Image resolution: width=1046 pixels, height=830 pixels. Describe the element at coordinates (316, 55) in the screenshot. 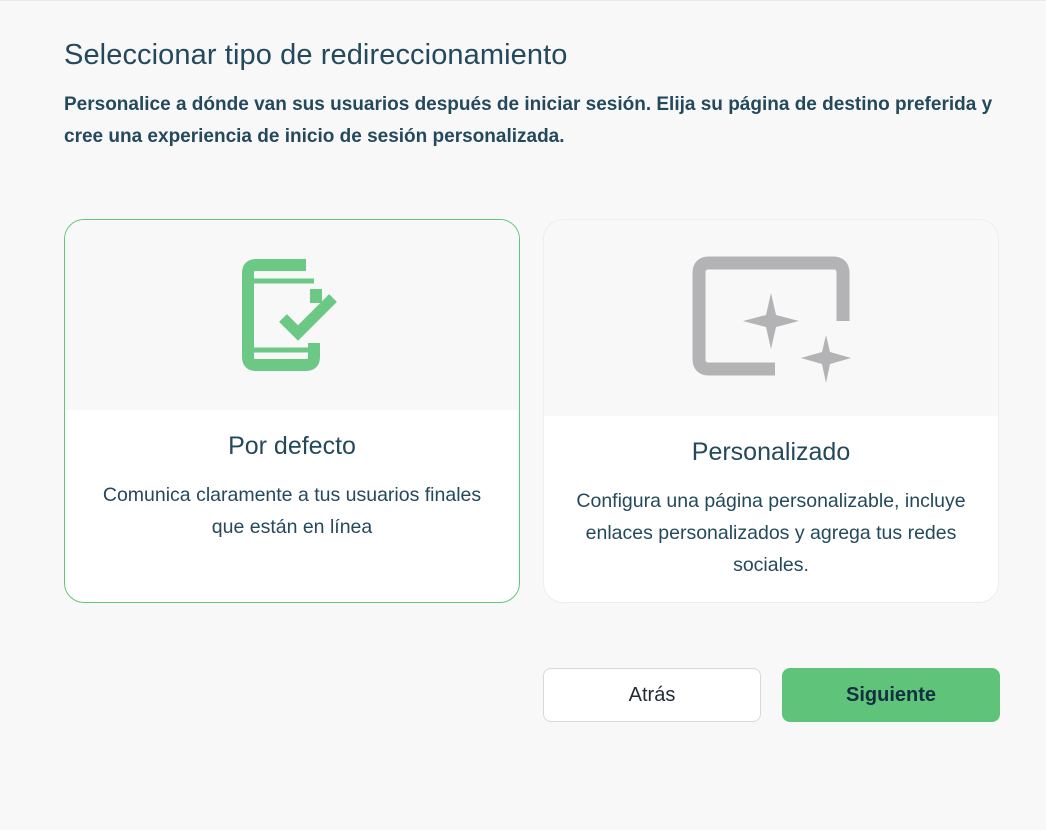

I see `page-title: Seleccionar tipo de redireccionamiento` at that location.